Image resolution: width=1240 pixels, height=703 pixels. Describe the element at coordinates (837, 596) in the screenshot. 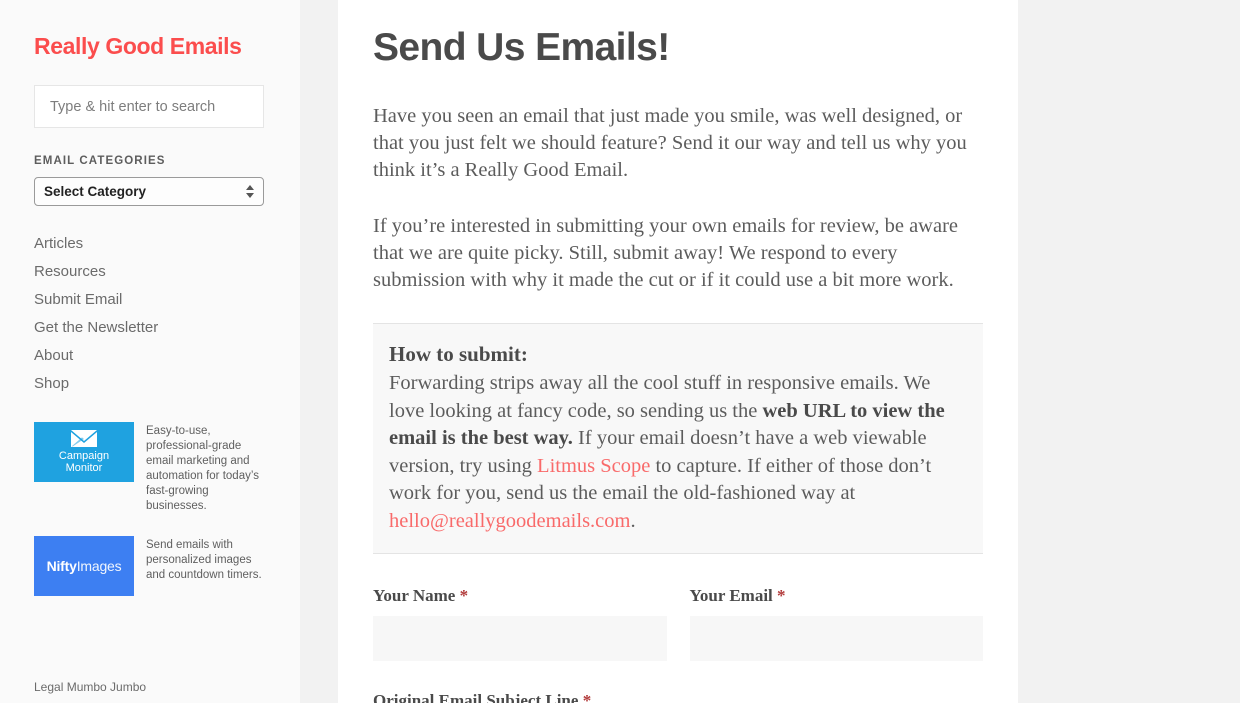

I see `your-email-label: Your Email *` at that location.